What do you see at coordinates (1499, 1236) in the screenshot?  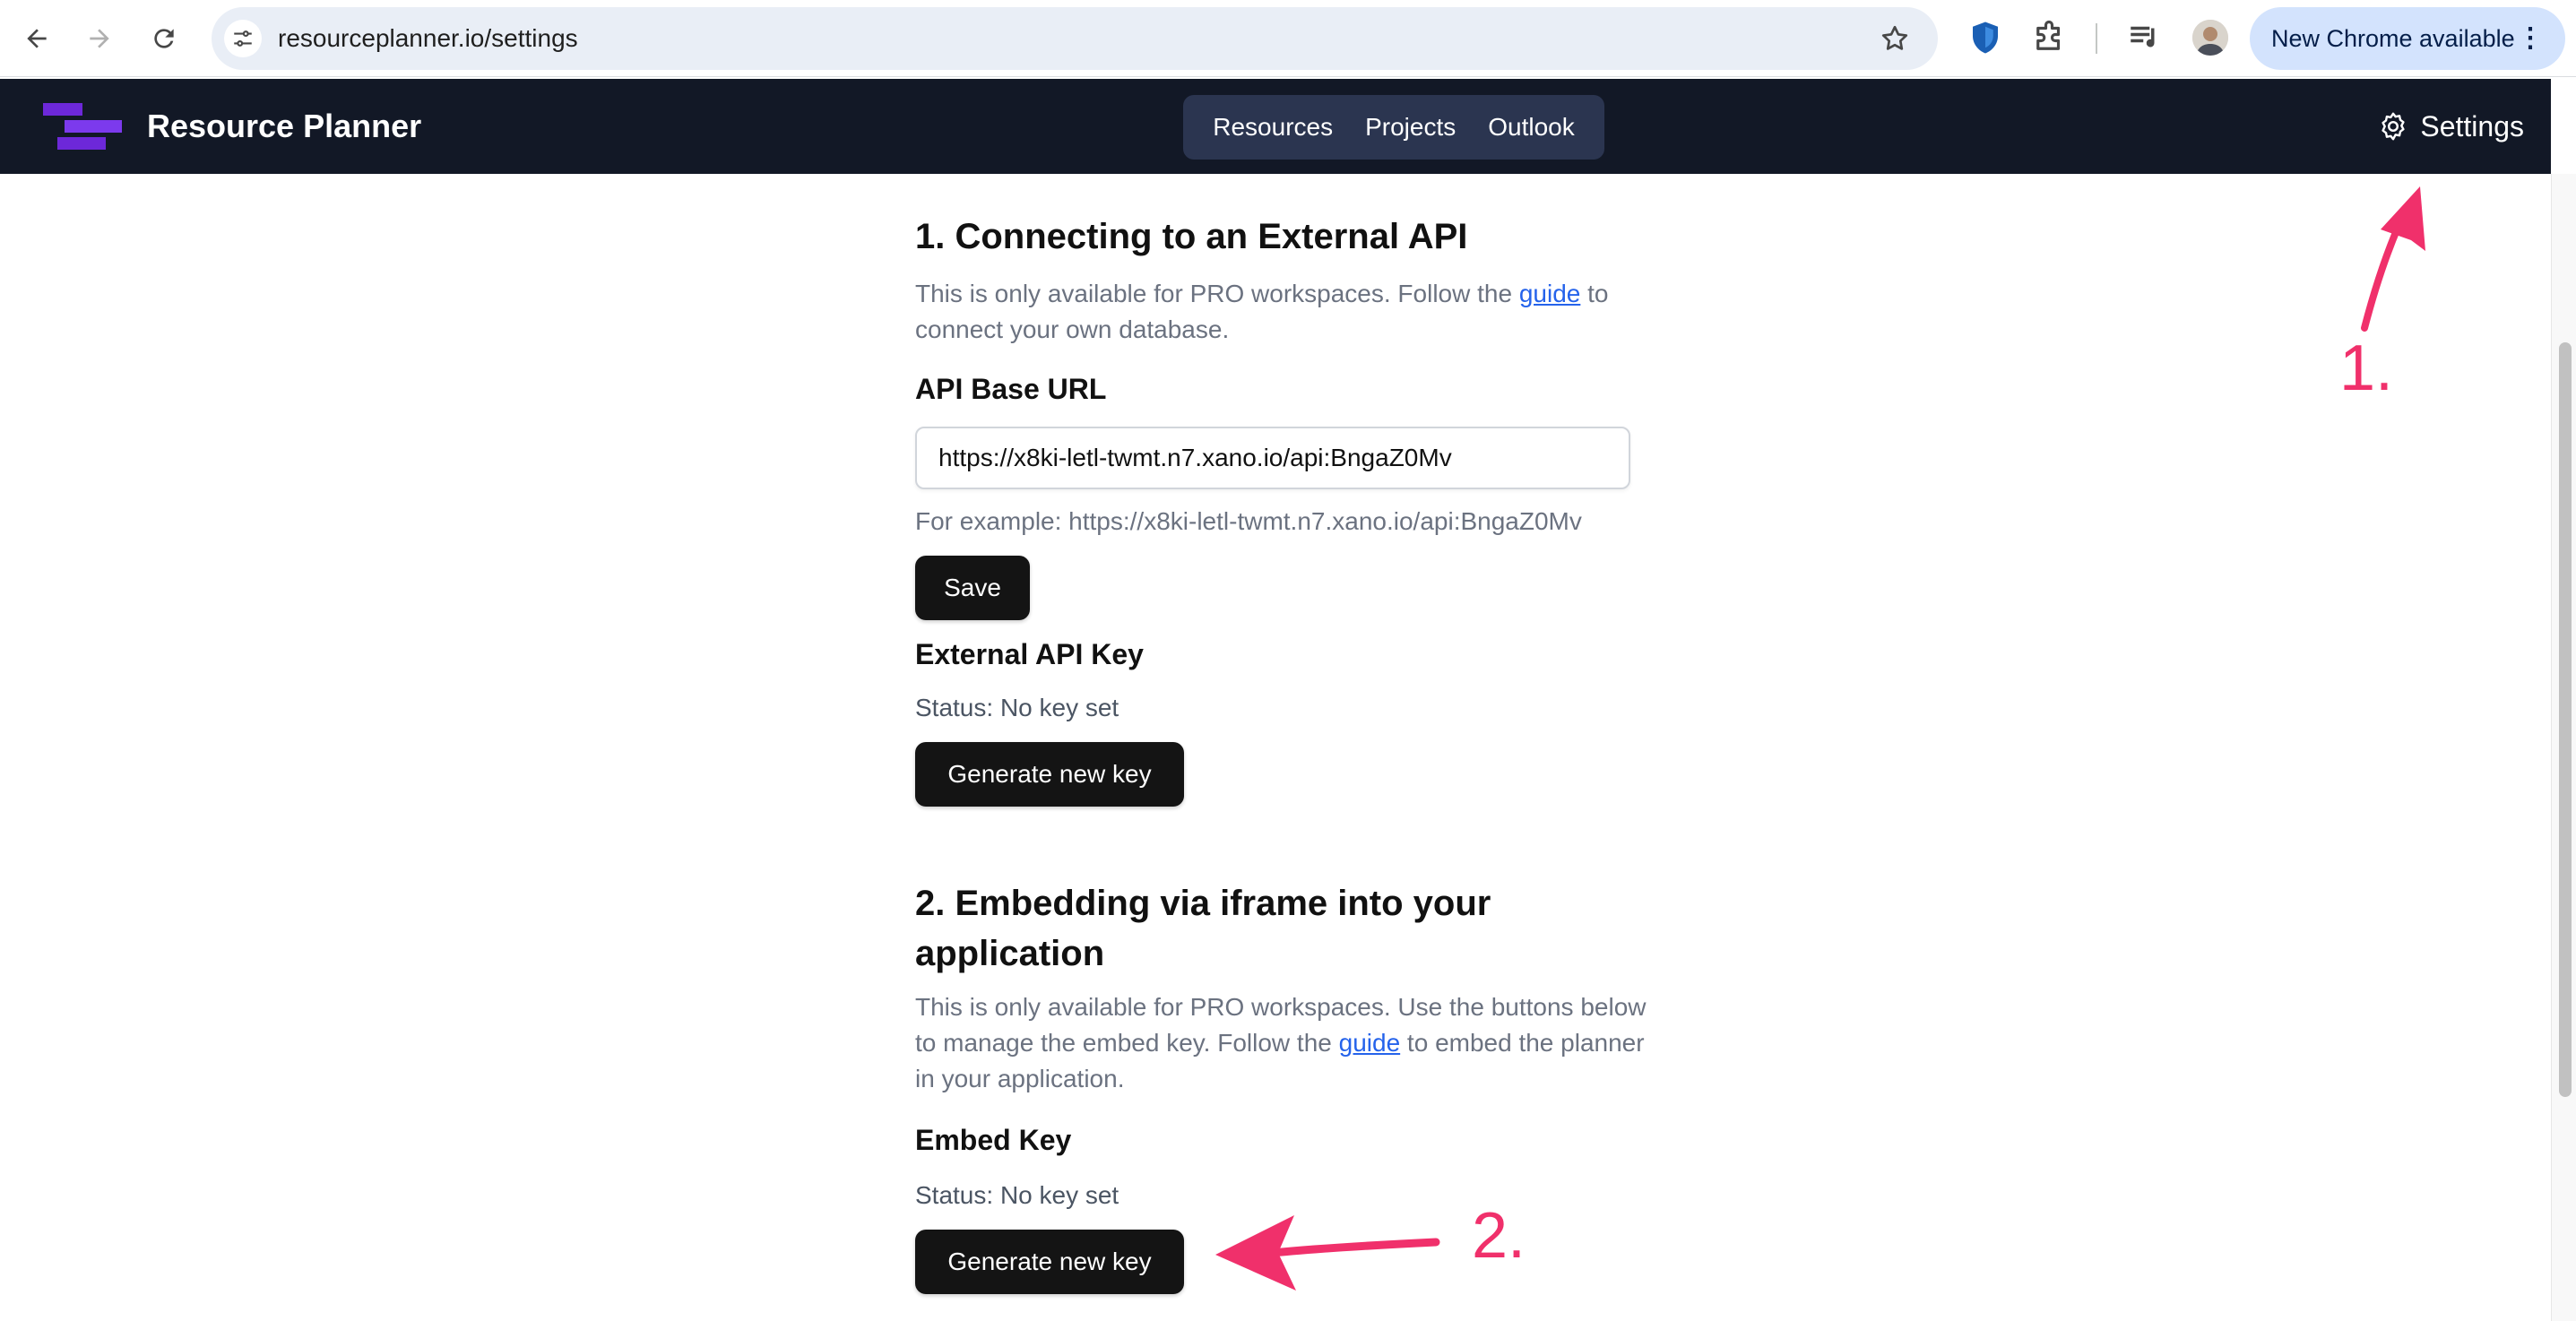 I see `annotation-step-2: 2.` at bounding box center [1499, 1236].